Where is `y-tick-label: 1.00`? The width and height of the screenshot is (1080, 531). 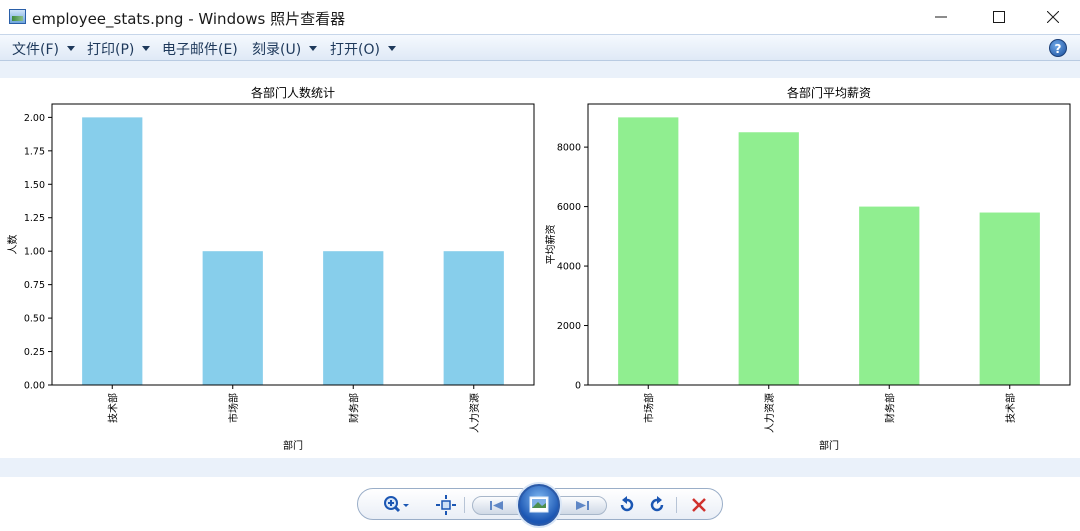
y-tick-label: 1.00 is located at coordinates (34, 252).